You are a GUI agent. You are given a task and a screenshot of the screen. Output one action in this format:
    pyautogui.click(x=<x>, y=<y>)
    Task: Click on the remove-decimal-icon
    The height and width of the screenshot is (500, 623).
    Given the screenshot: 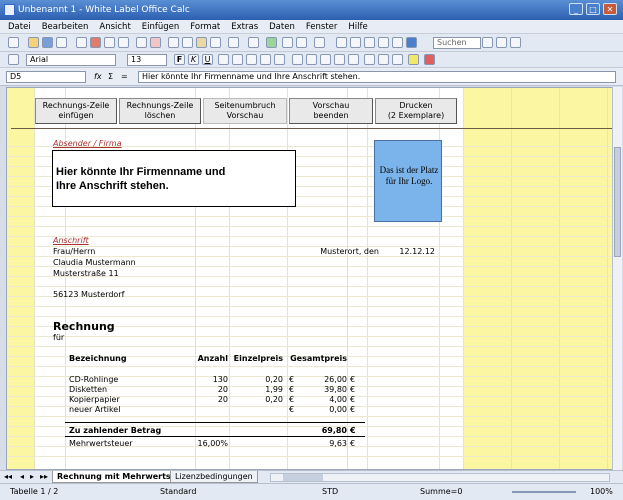 What is the action you would take?
    pyautogui.click(x=353, y=59)
    